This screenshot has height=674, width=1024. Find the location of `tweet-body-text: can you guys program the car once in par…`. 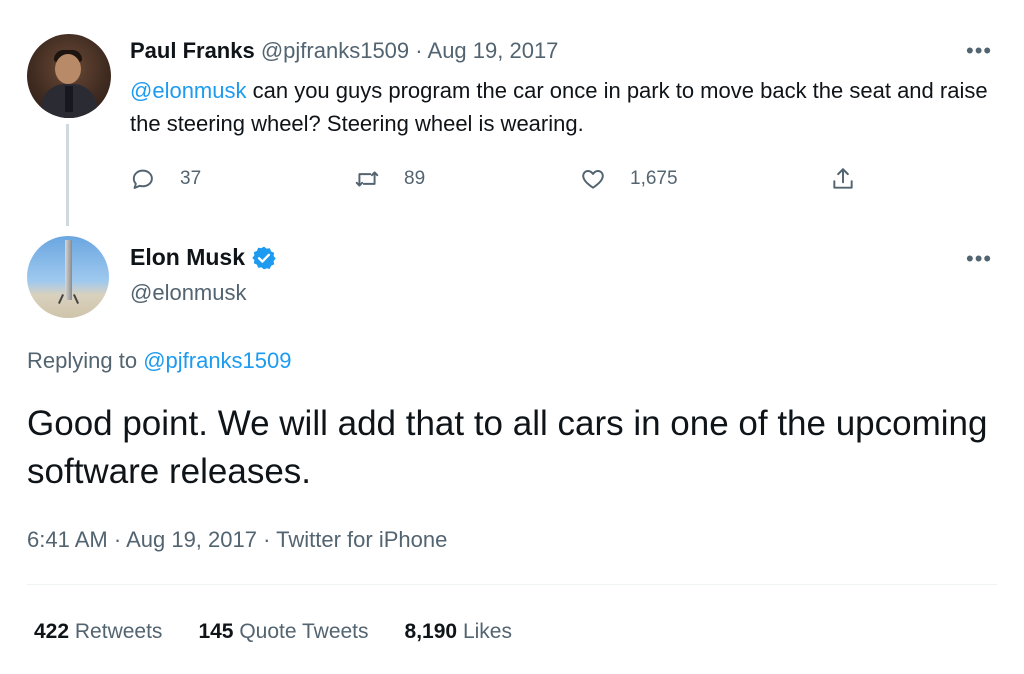

tweet-body-text: can you guys program the car once in par… is located at coordinates (559, 107).